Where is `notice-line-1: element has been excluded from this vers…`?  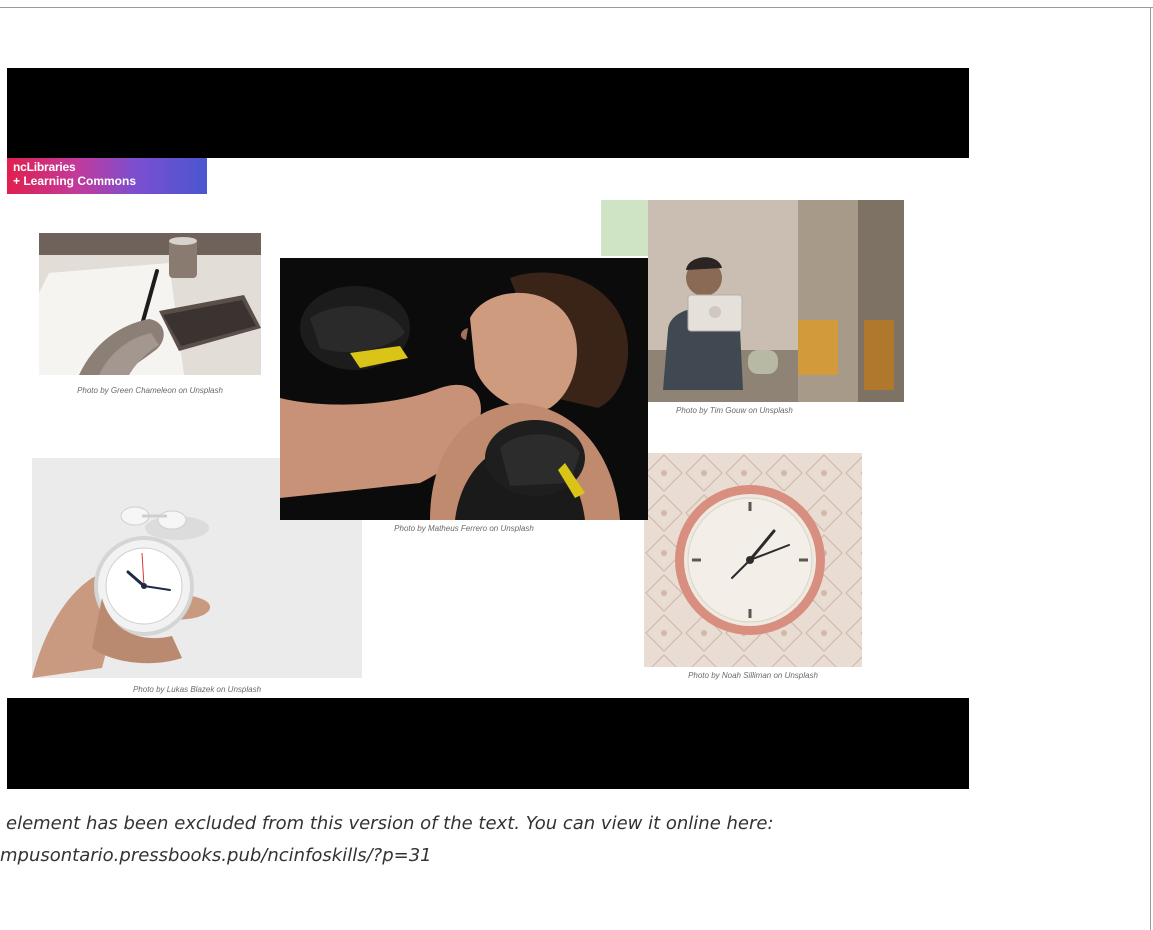
notice-line-1: element has been excluded from this vers… is located at coordinates (390, 823).